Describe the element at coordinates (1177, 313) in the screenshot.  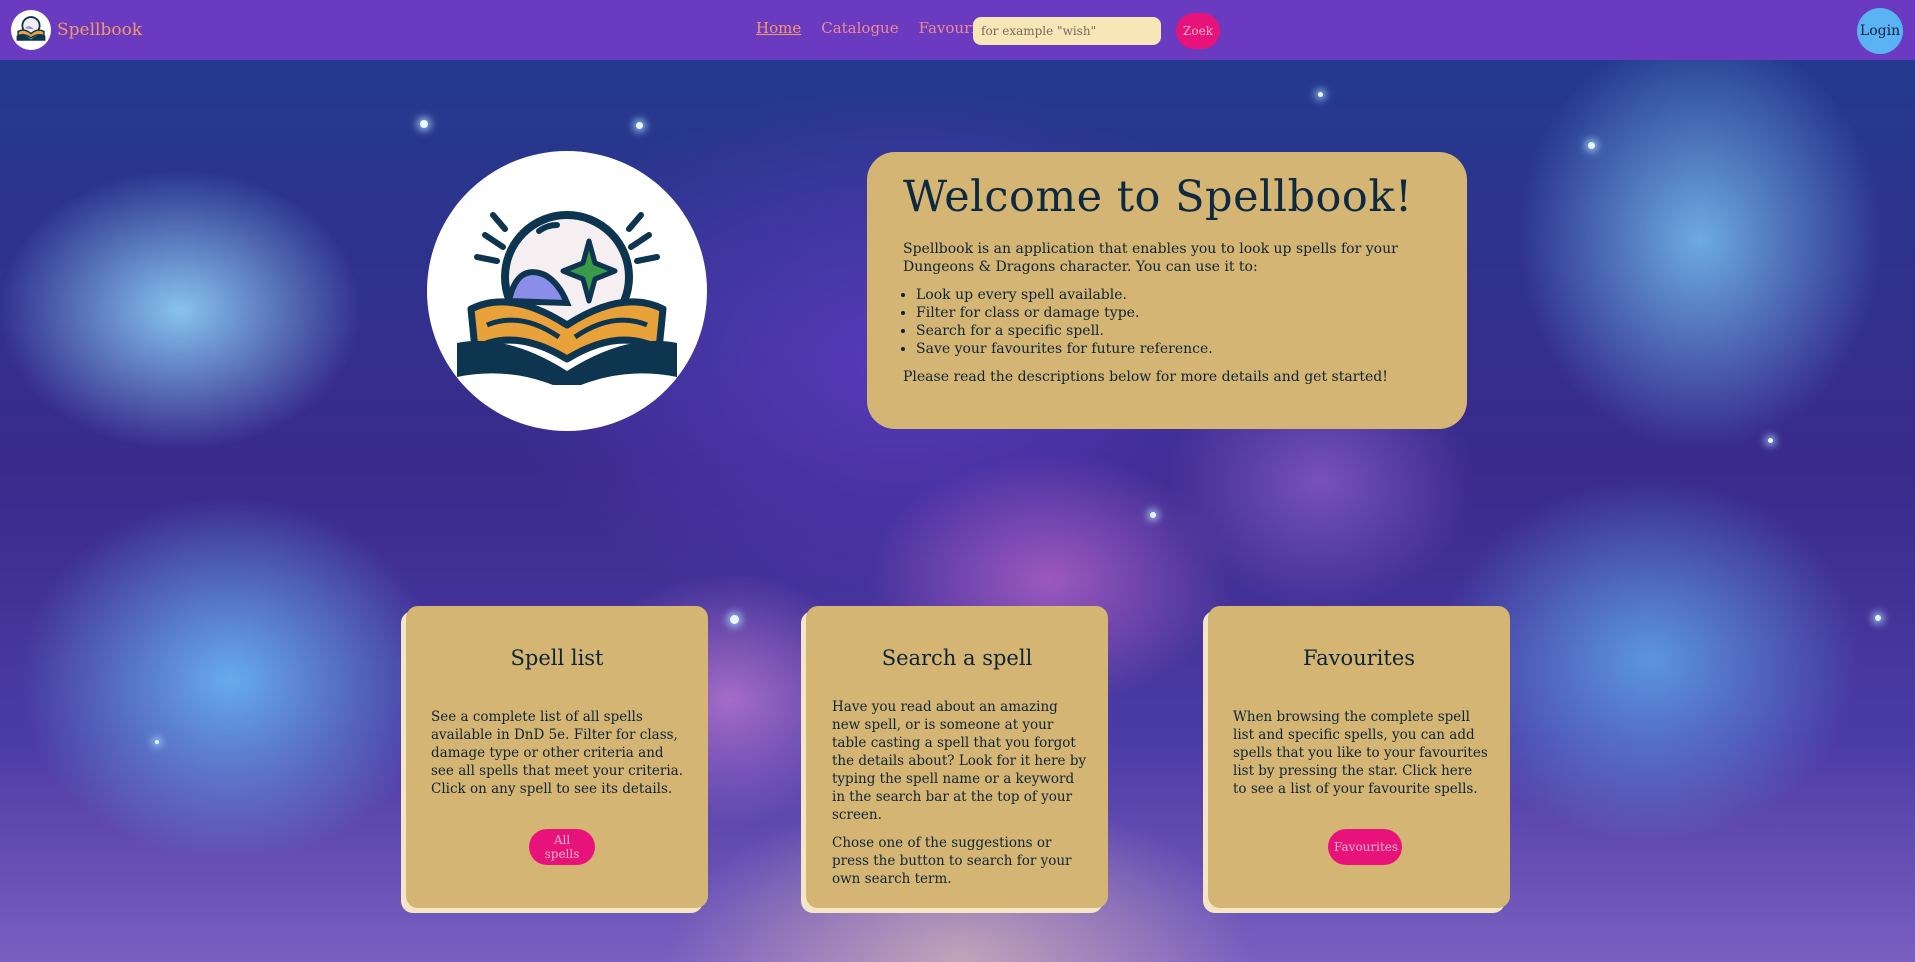
I see `list-item: Filter for class or damage type.` at that location.